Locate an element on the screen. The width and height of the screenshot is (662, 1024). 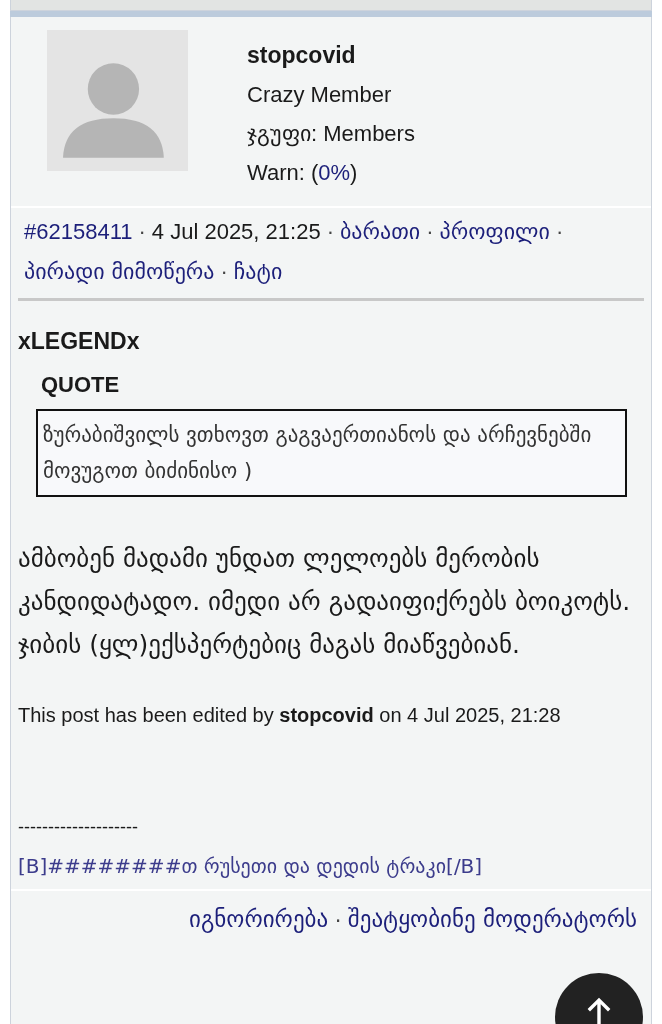
warn-paren: ( is located at coordinates (315, 172).